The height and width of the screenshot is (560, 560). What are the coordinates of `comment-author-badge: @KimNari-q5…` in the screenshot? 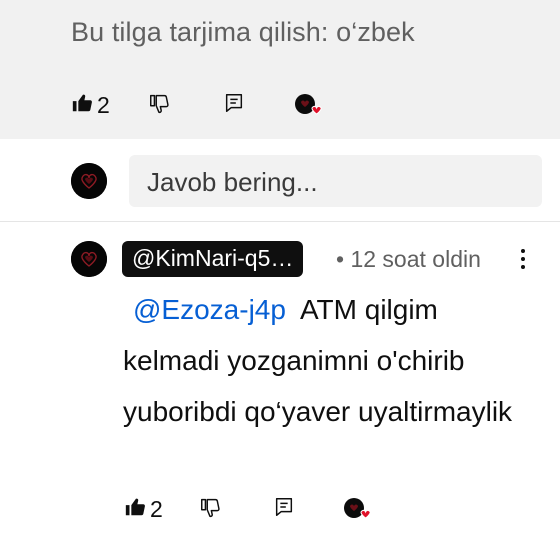 It's located at (213, 259).